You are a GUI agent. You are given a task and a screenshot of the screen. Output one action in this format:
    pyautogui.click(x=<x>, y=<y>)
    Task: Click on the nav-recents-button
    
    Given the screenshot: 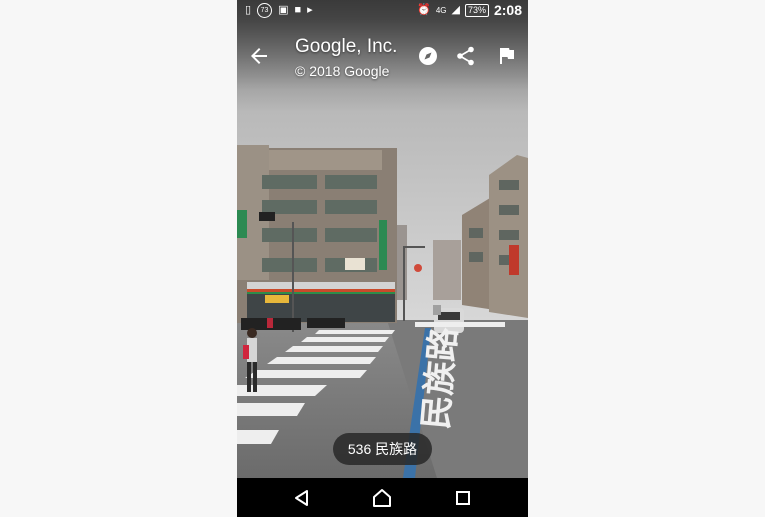 What is the action you would take?
    pyautogui.click(x=463, y=498)
    